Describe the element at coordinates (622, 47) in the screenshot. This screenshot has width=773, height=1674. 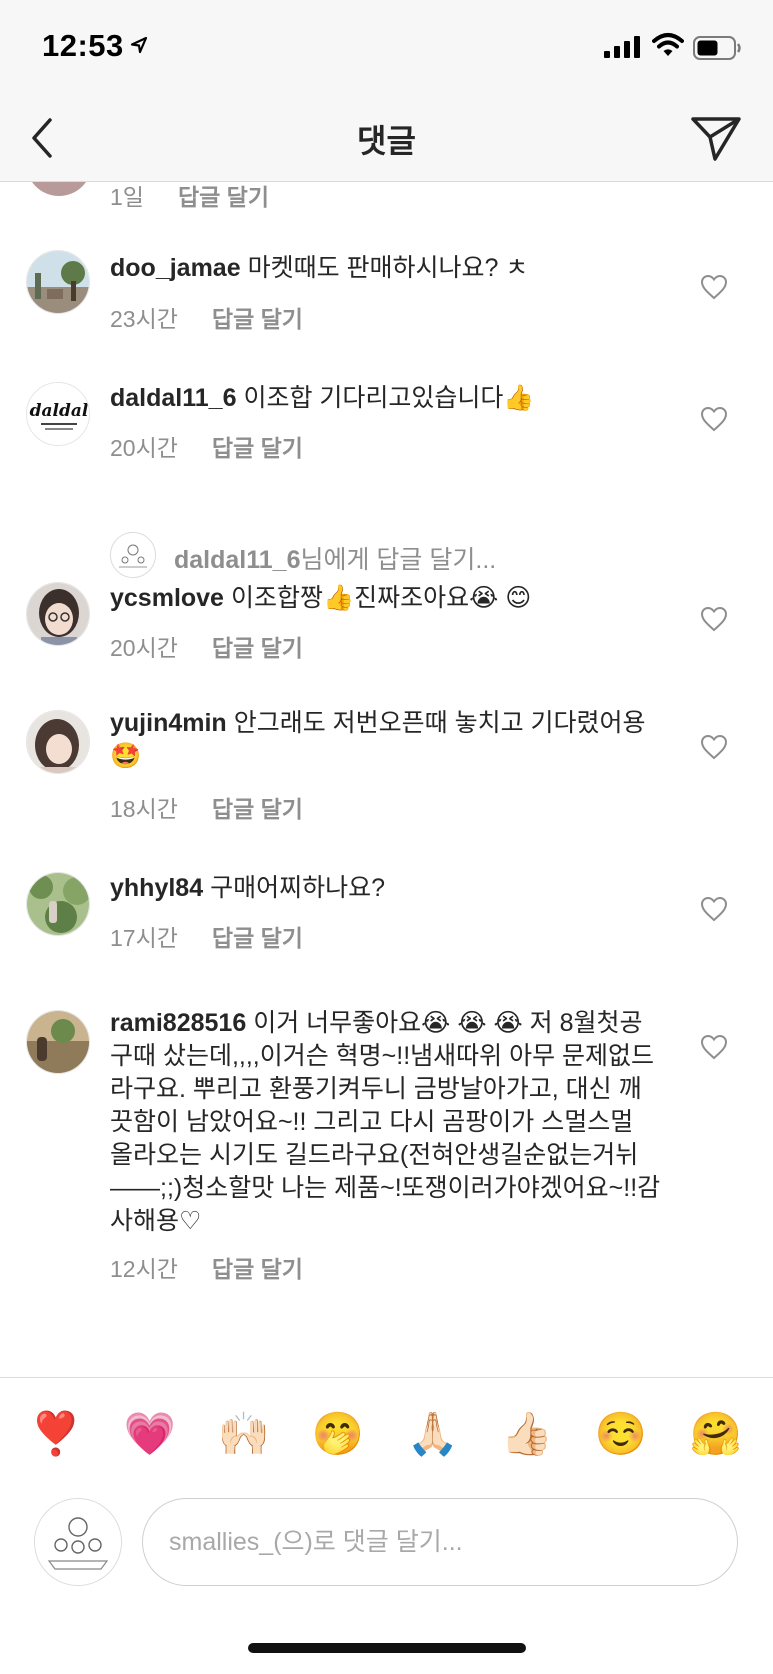
I see `cellular-signal-icon` at that location.